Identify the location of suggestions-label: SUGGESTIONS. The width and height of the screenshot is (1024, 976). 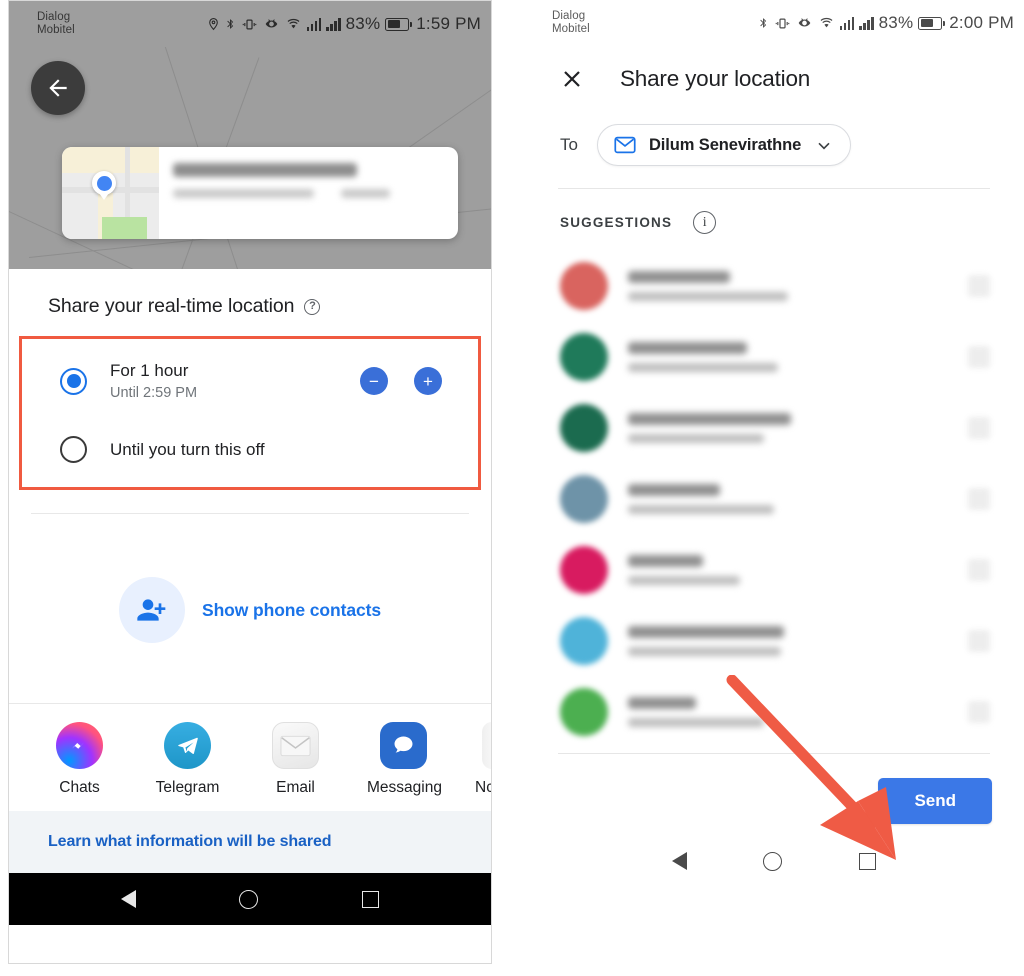
(616, 222).